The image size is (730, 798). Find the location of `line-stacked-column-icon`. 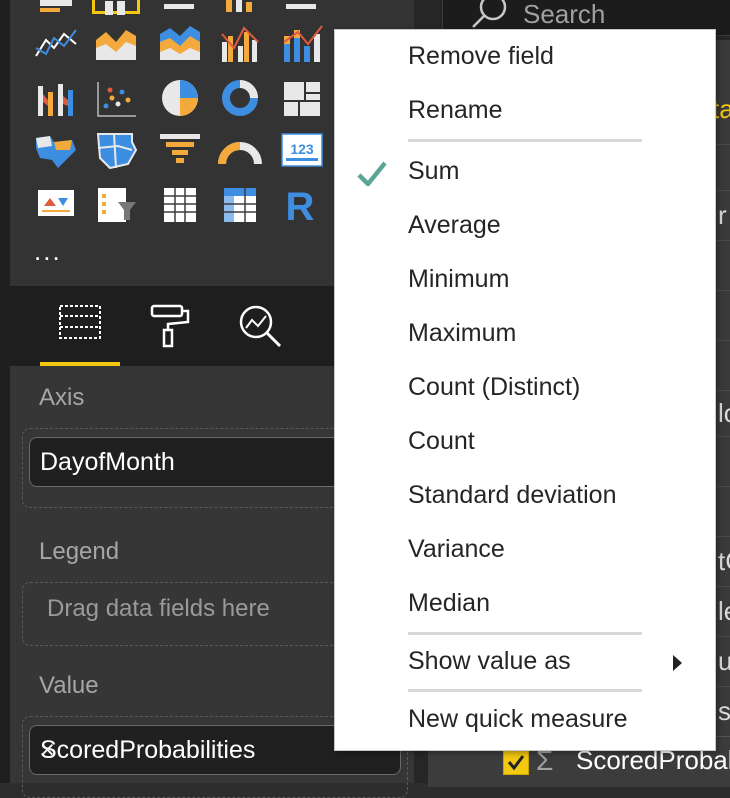

line-stacked-column-icon is located at coordinates (302, 42).